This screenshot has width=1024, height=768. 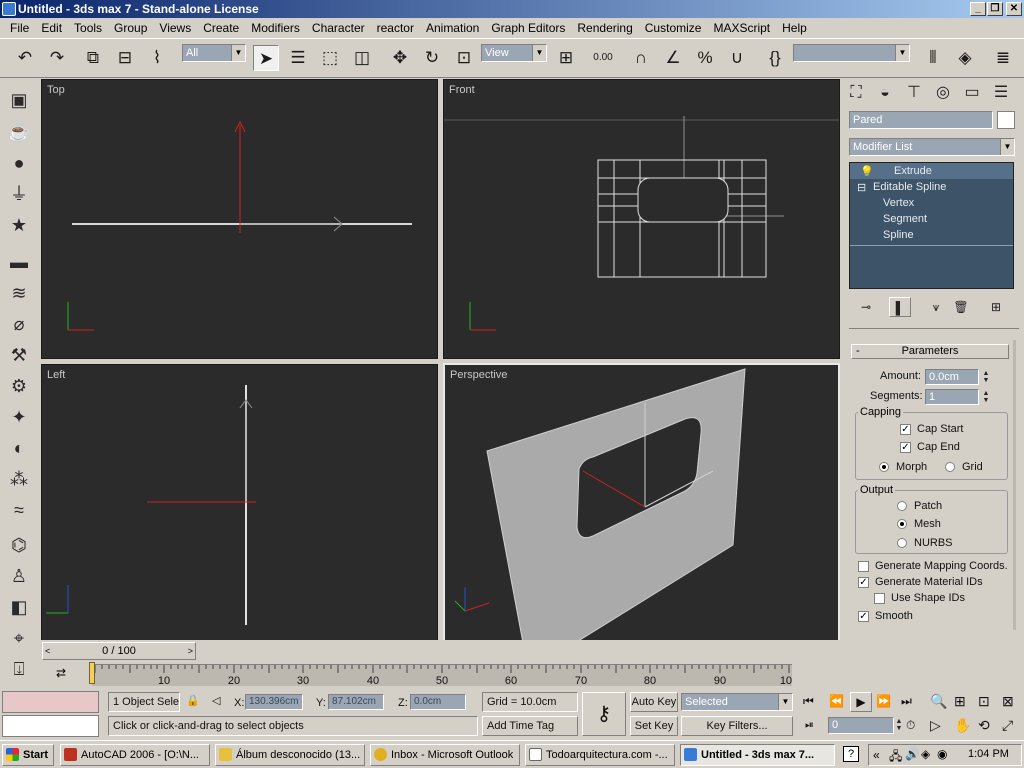 What do you see at coordinates (851, 754) in the screenshot?
I see `help-icon: ?` at bounding box center [851, 754].